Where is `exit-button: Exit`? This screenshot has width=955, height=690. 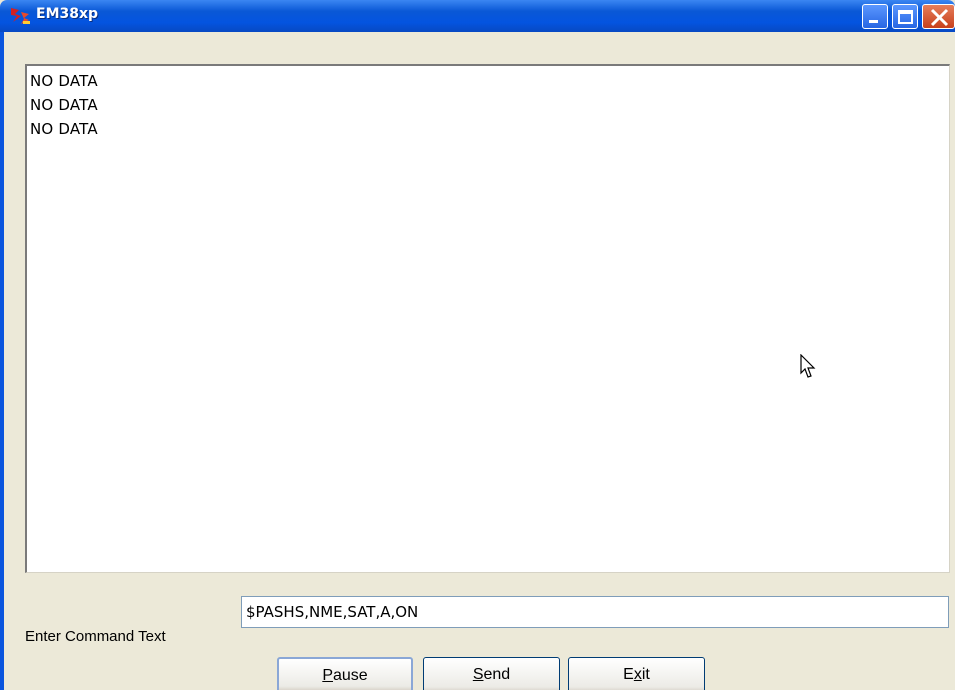 exit-button: Exit is located at coordinates (636, 673).